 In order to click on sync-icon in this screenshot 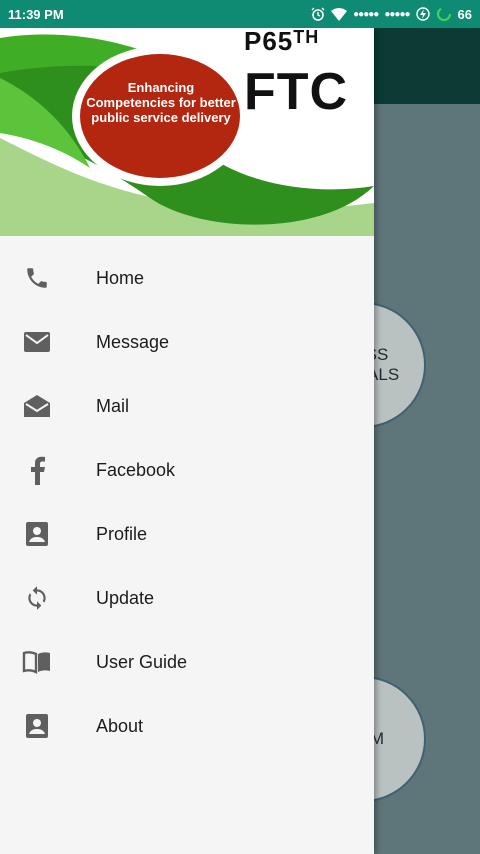, I will do `click(37, 598)`.